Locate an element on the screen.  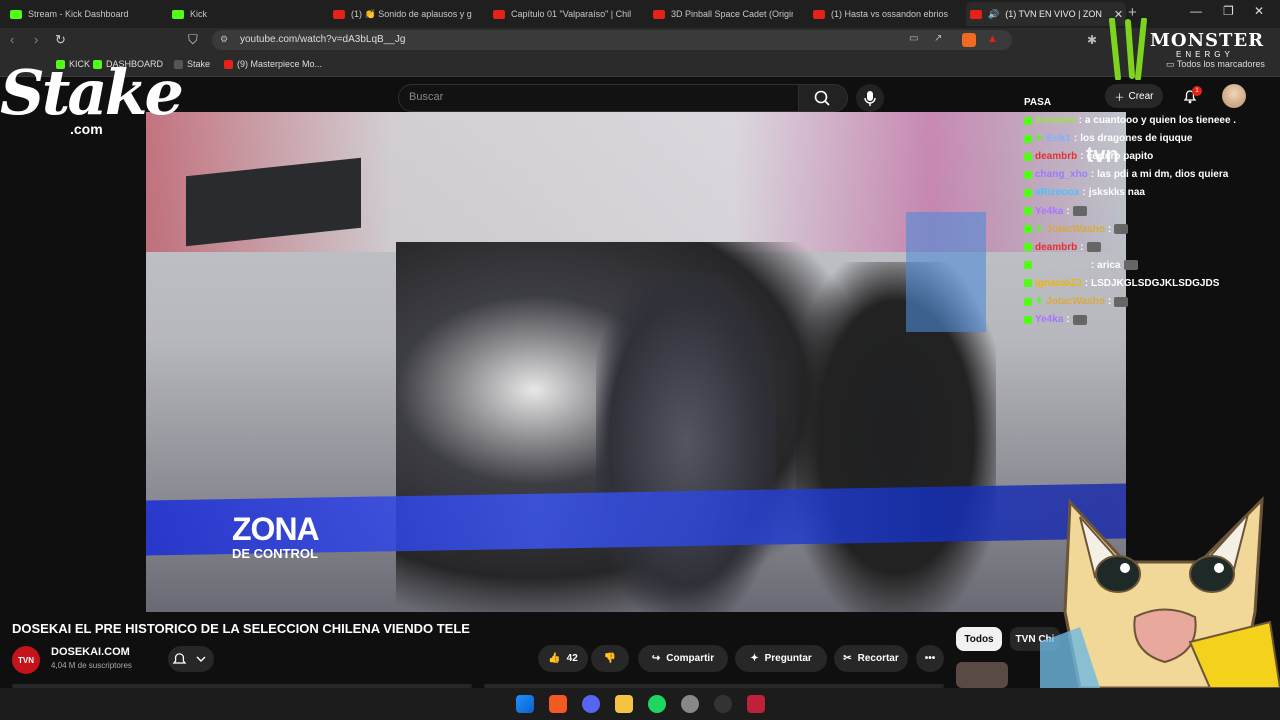
windows-start-icon is located at coordinates (525, 704).